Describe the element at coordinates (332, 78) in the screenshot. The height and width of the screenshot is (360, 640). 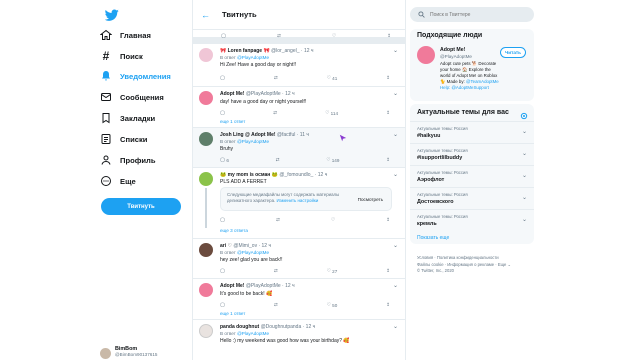
I see `like-button: ♡ 41` at that location.